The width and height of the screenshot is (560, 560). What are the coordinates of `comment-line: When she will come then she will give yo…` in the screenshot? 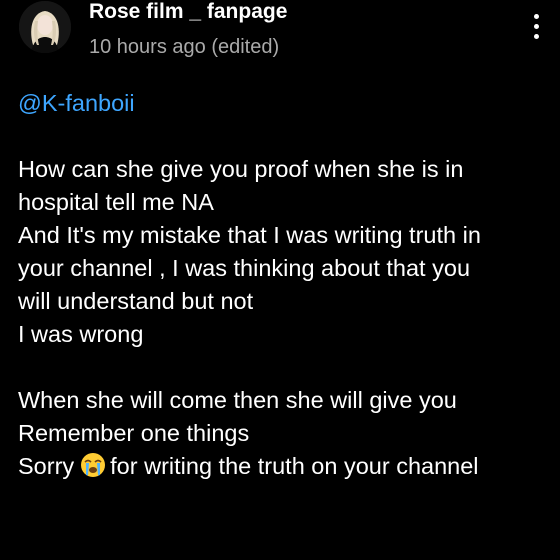 It's located at (237, 400).